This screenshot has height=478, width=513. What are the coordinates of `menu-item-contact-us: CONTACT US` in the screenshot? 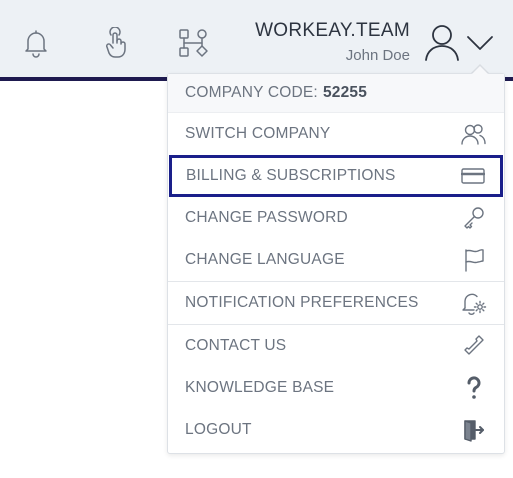 It's located at (336, 346).